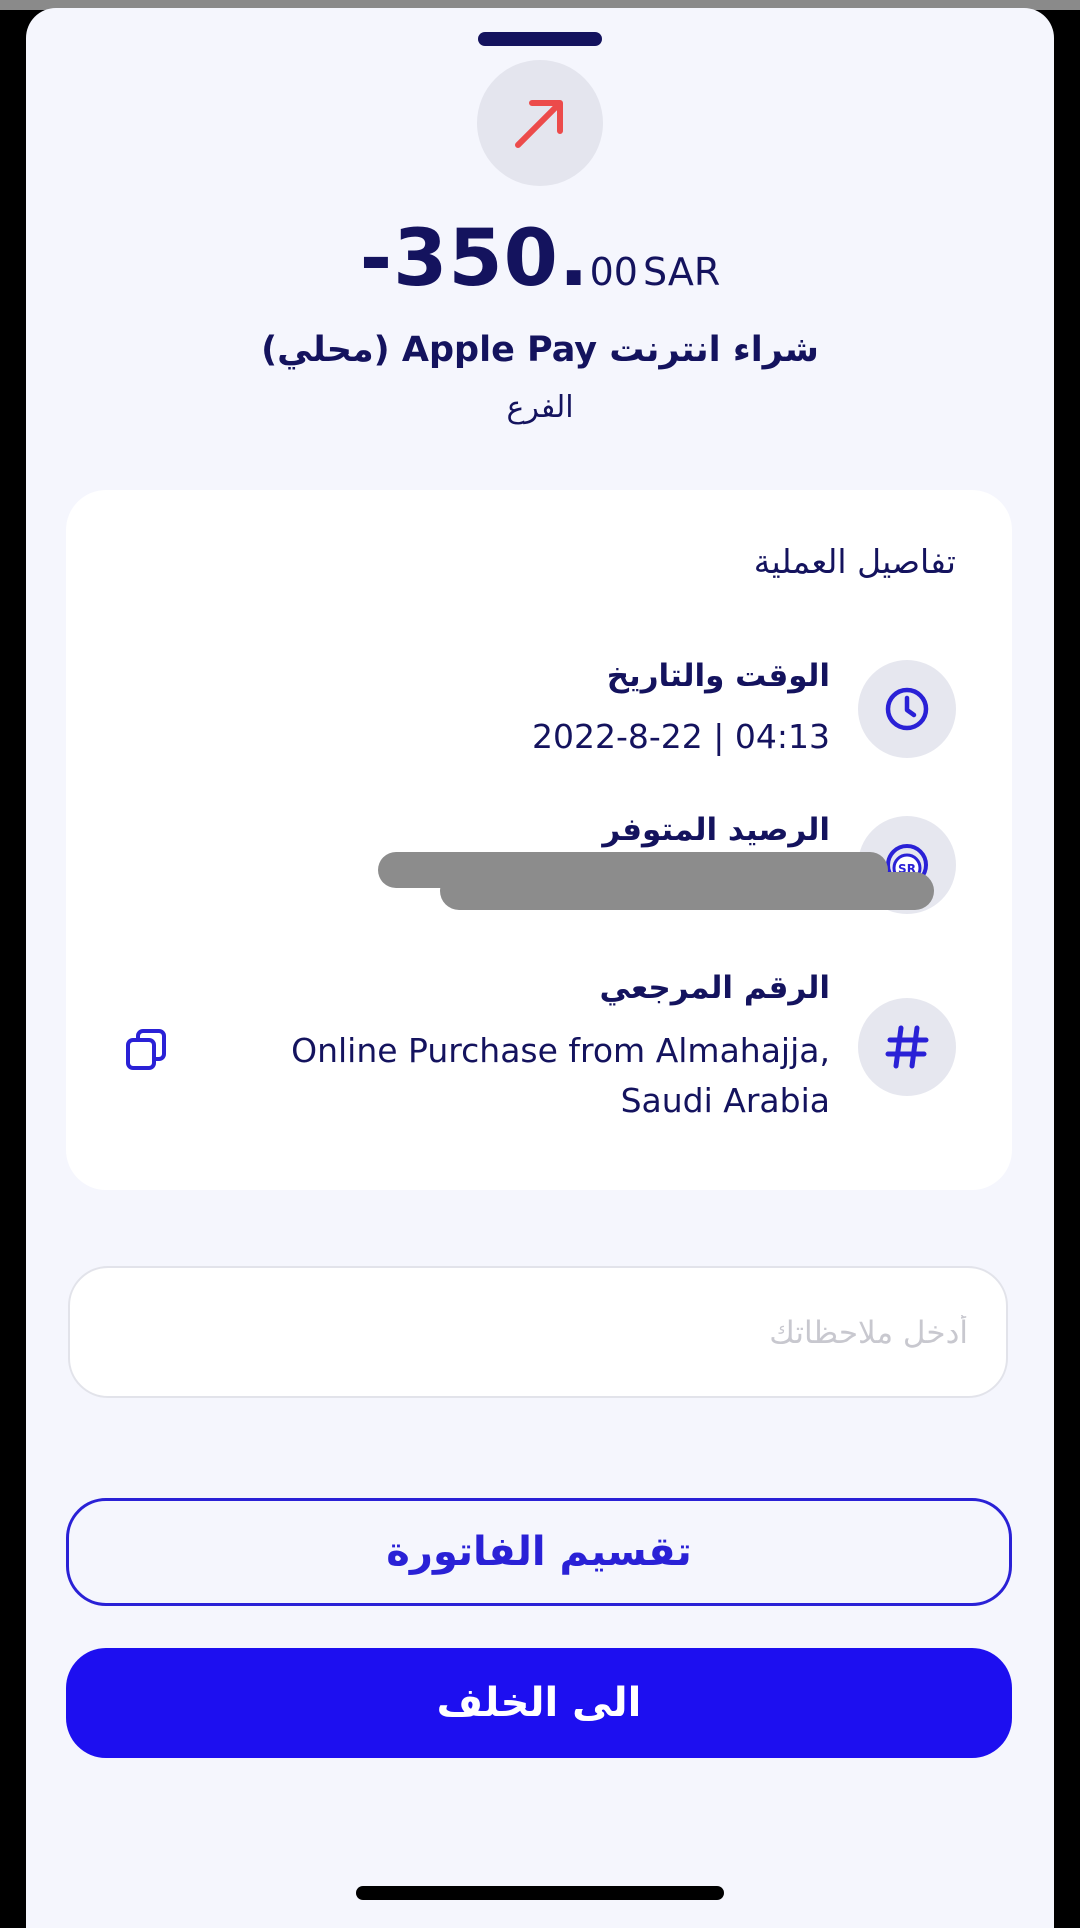 This screenshot has width=1080, height=1928. I want to click on notes-field, so click(538, 1332).